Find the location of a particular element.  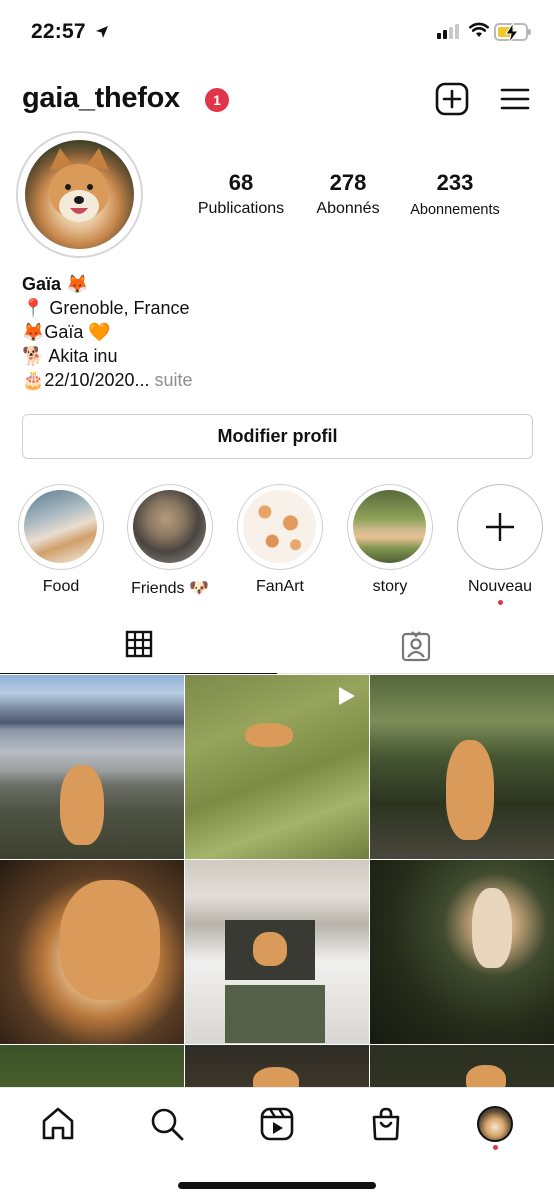

highlight-food-cover is located at coordinates (61, 527).